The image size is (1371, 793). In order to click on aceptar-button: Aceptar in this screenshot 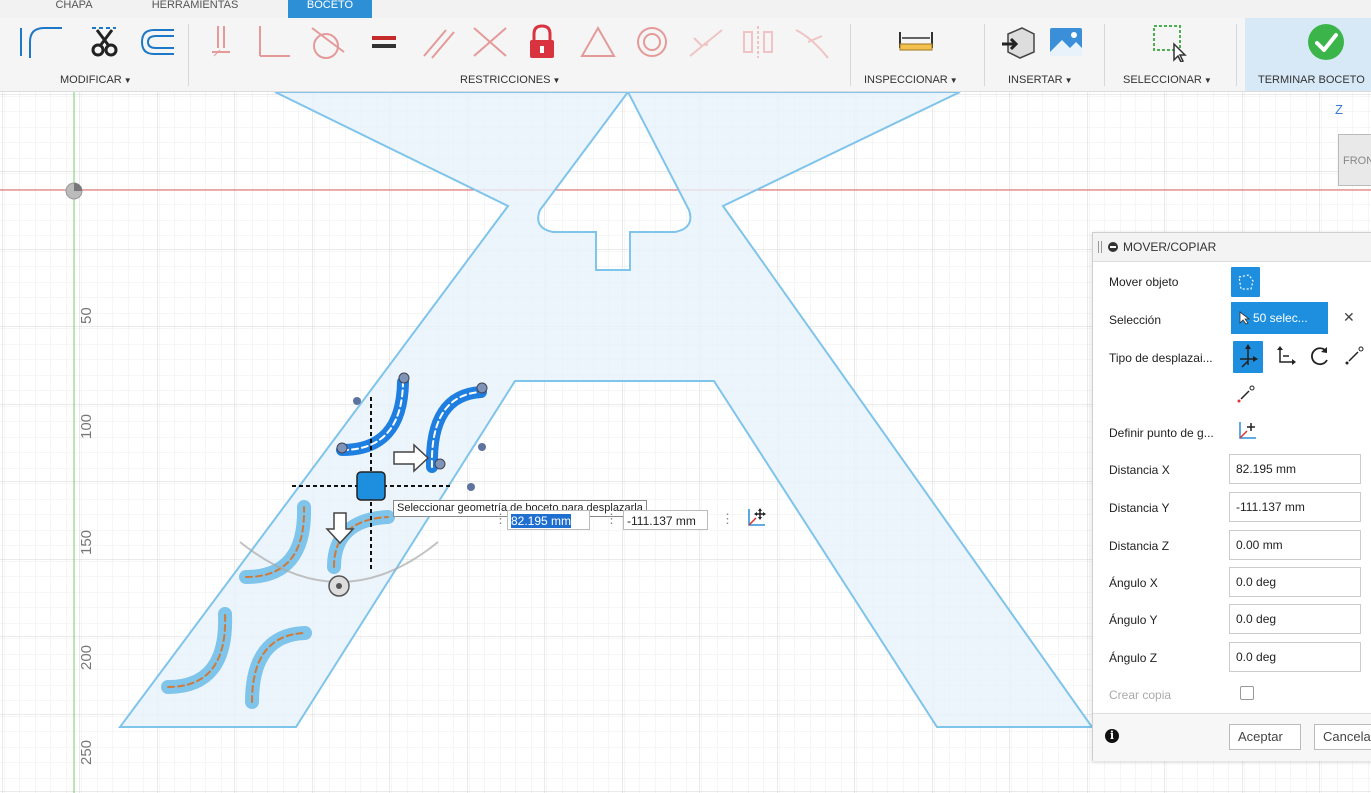, I will do `click(1265, 737)`.